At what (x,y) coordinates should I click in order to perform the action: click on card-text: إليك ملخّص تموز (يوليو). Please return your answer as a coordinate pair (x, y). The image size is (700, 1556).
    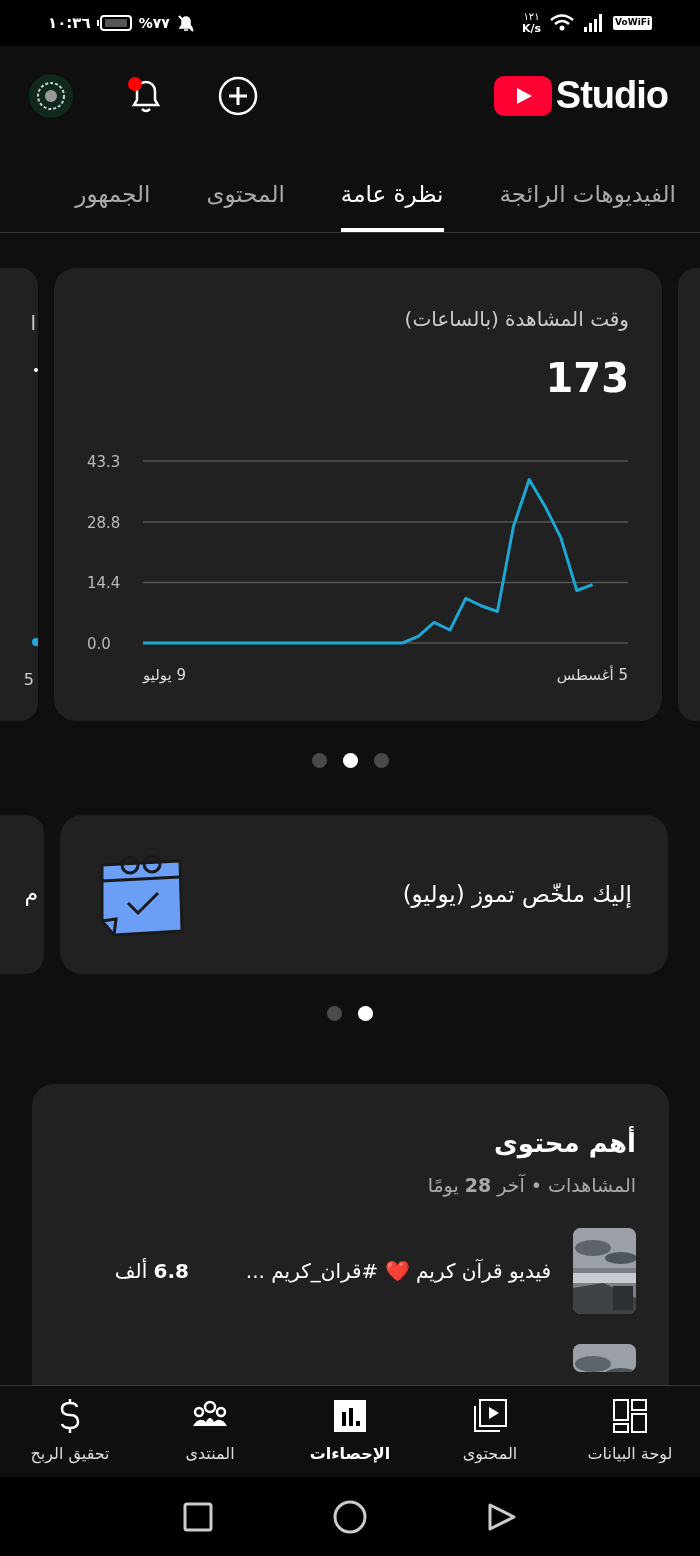
    Looking at the image, I should click on (517, 895).